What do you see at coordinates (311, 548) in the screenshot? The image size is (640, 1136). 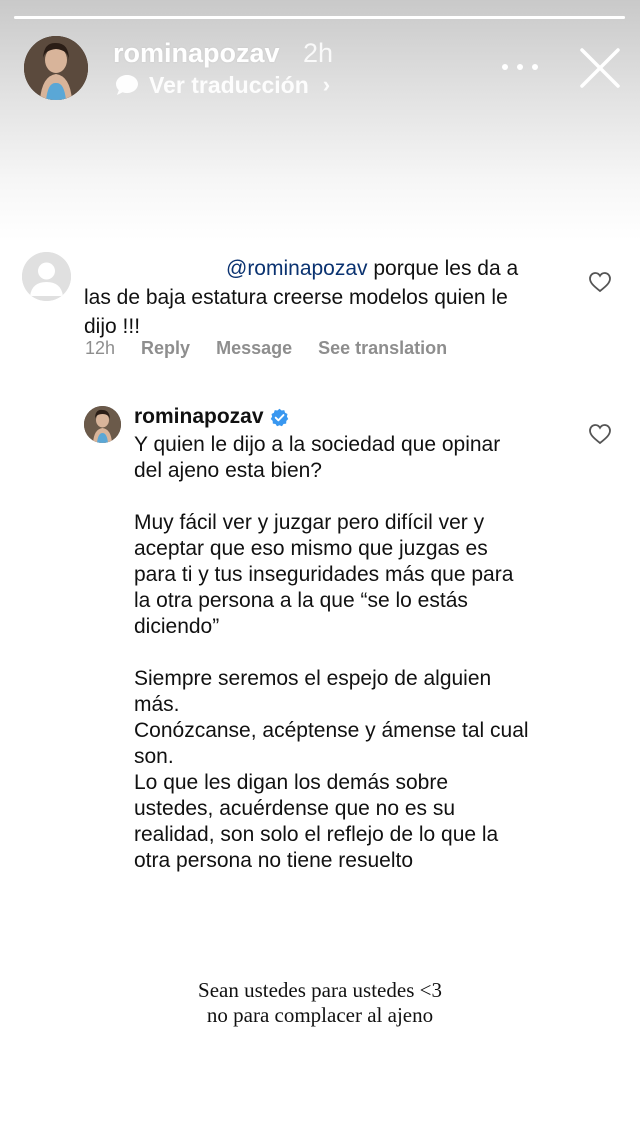 I see `reply-line: aceptar que eso mismo que juzgas es` at bounding box center [311, 548].